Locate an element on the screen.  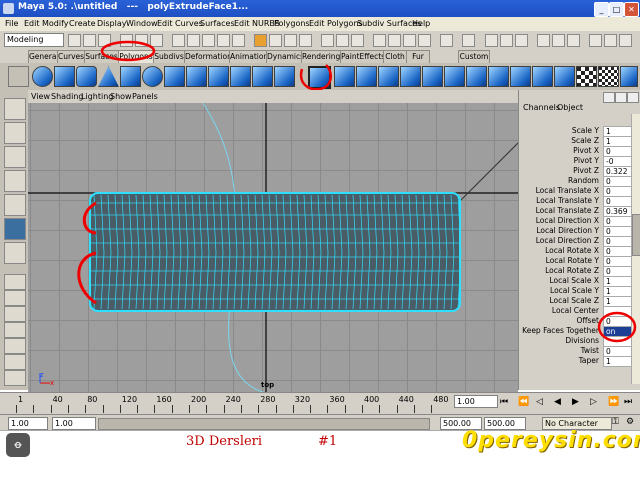
attribute-editor-icon is located at coordinates (558, 40).